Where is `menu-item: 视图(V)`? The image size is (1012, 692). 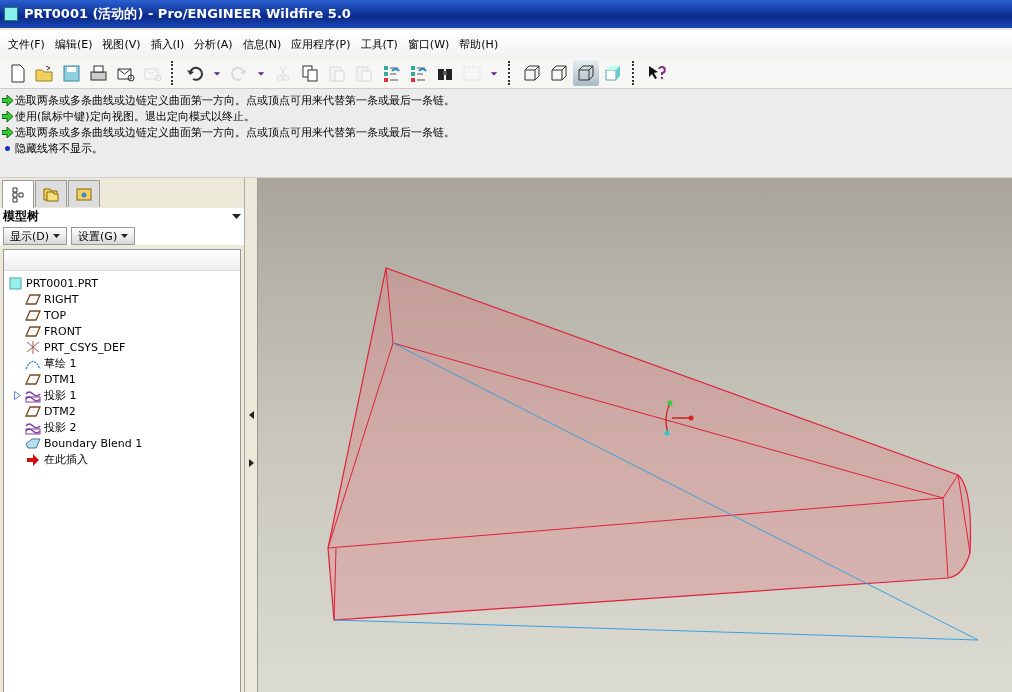 menu-item: 视图(V) is located at coordinates (121, 44).